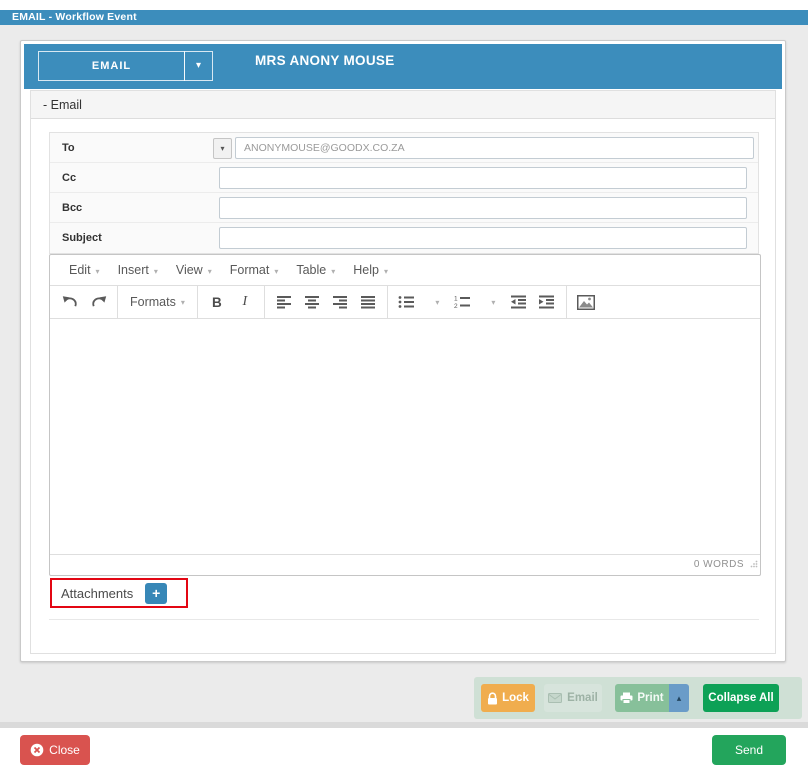 This screenshot has width=808, height=768. I want to click on dialog-header: EMAIL ▾ MRS ANONY MOUSE, so click(403, 66).